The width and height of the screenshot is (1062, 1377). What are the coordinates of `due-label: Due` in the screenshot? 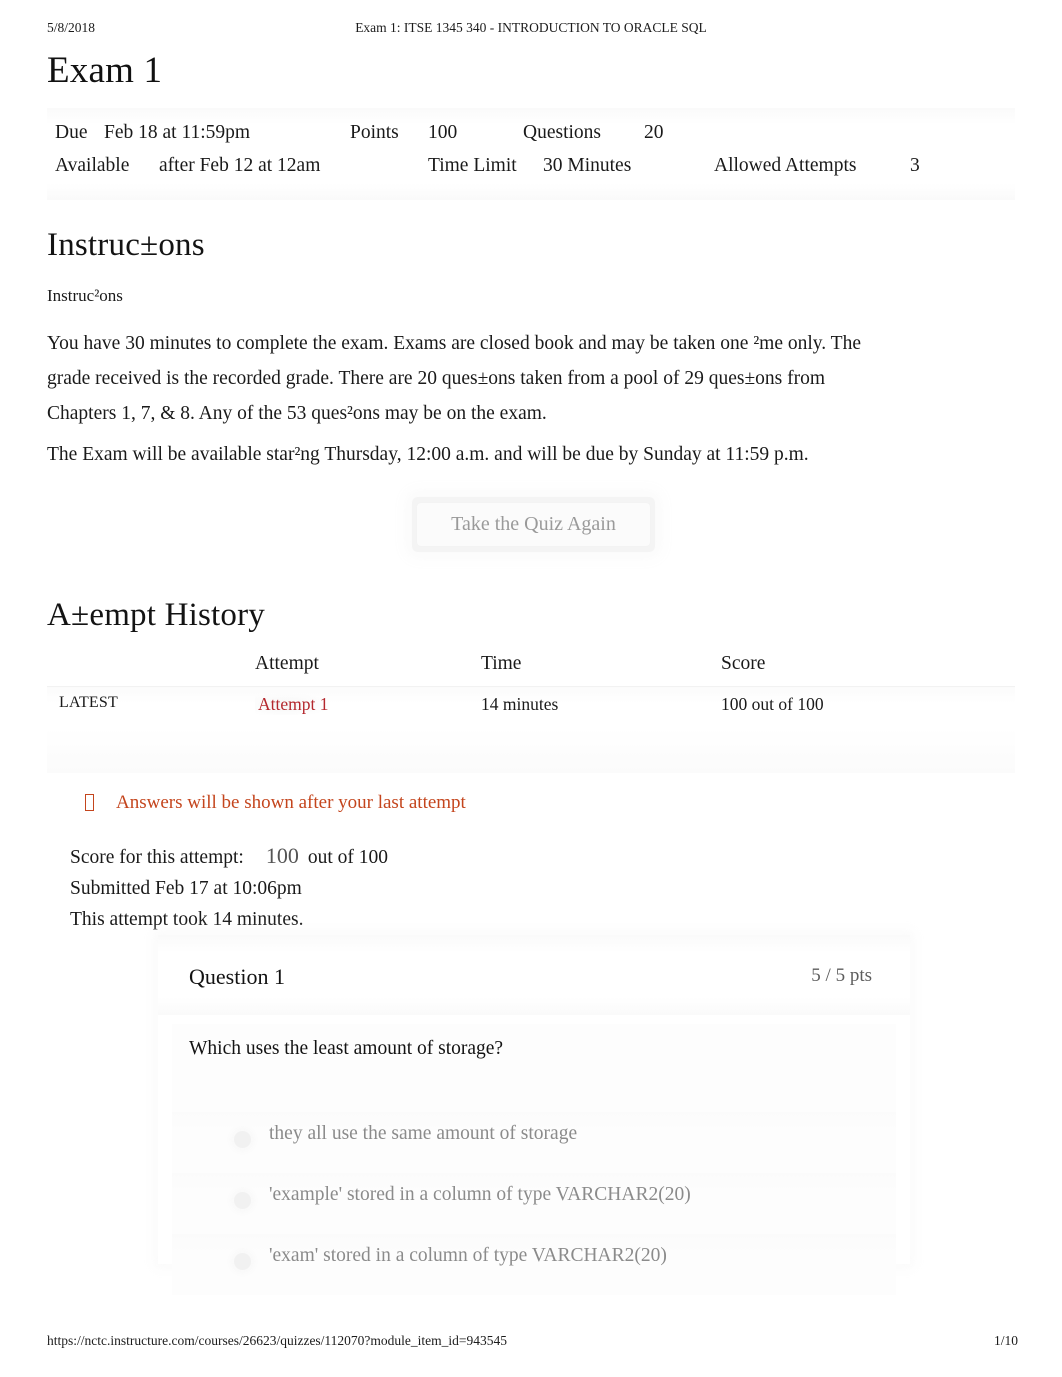 It's located at (71, 132).